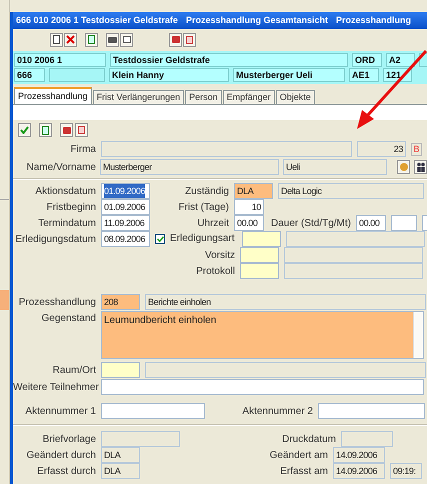 This screenshot has height=484, width=427. What do you see at coordinates (97, 20) in the screenshot?
I see `window-title: 666 010 2006 1 Testdossier Geldstrafe` at bounding box center [97, 20].